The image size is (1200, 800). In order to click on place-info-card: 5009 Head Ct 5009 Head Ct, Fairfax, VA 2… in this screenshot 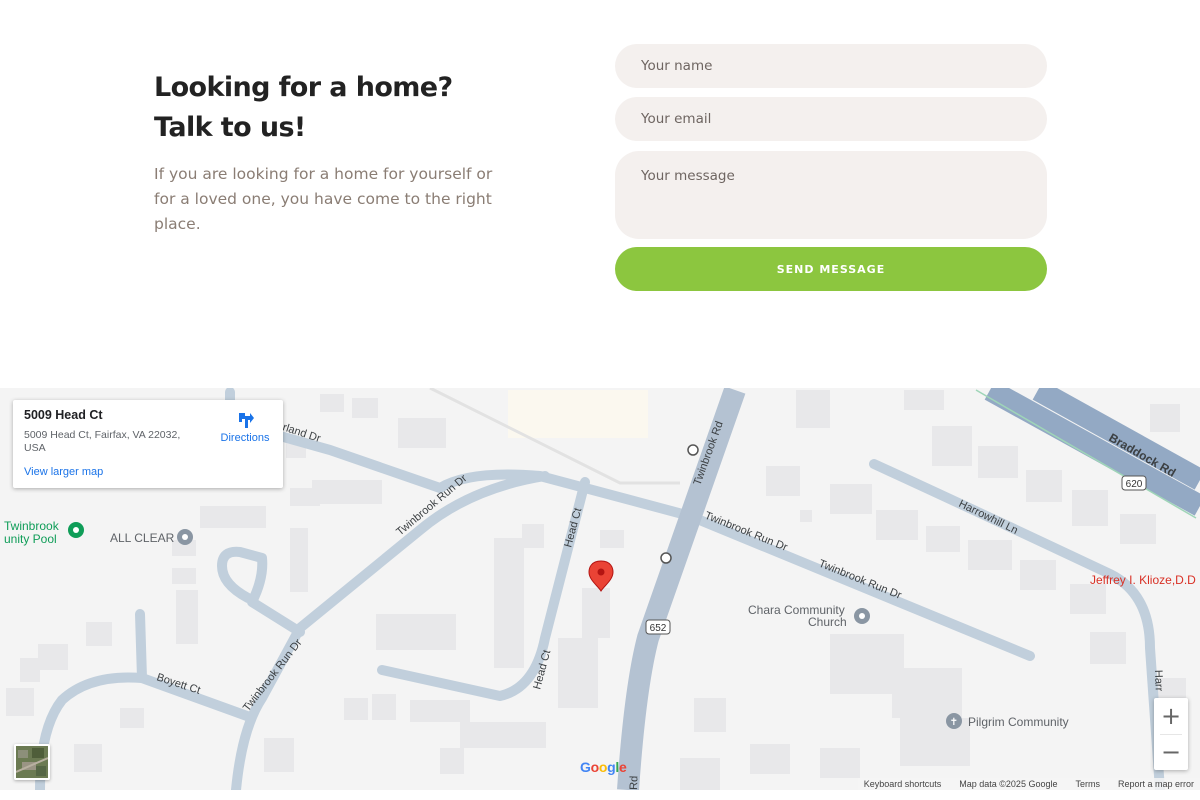, I will do `click(148, 444)`.